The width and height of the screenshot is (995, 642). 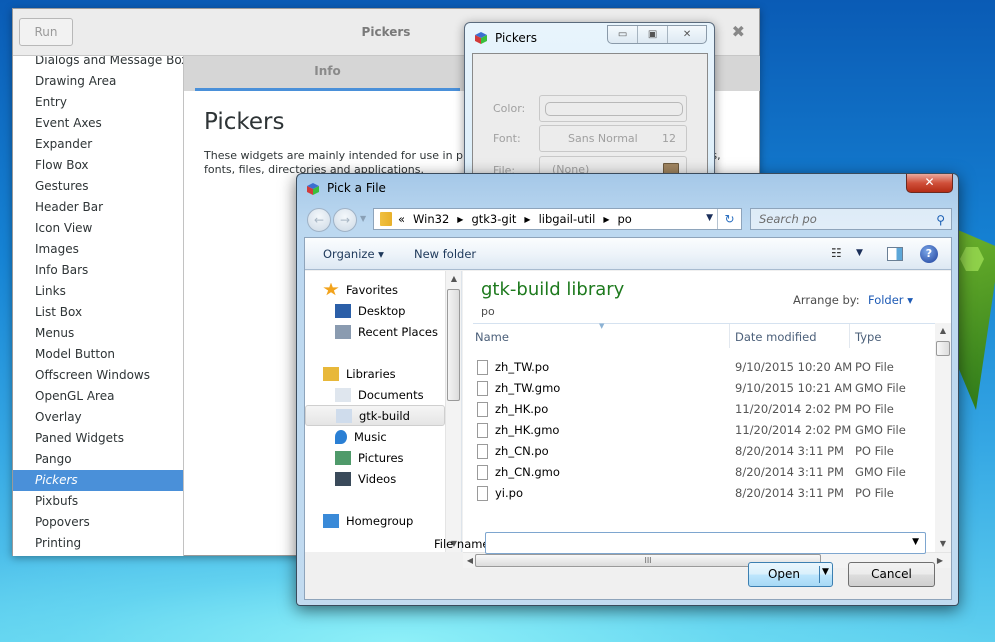 I want to click on file-date: 8/20/2014 3:11 PM, so click(x=789, y=472).